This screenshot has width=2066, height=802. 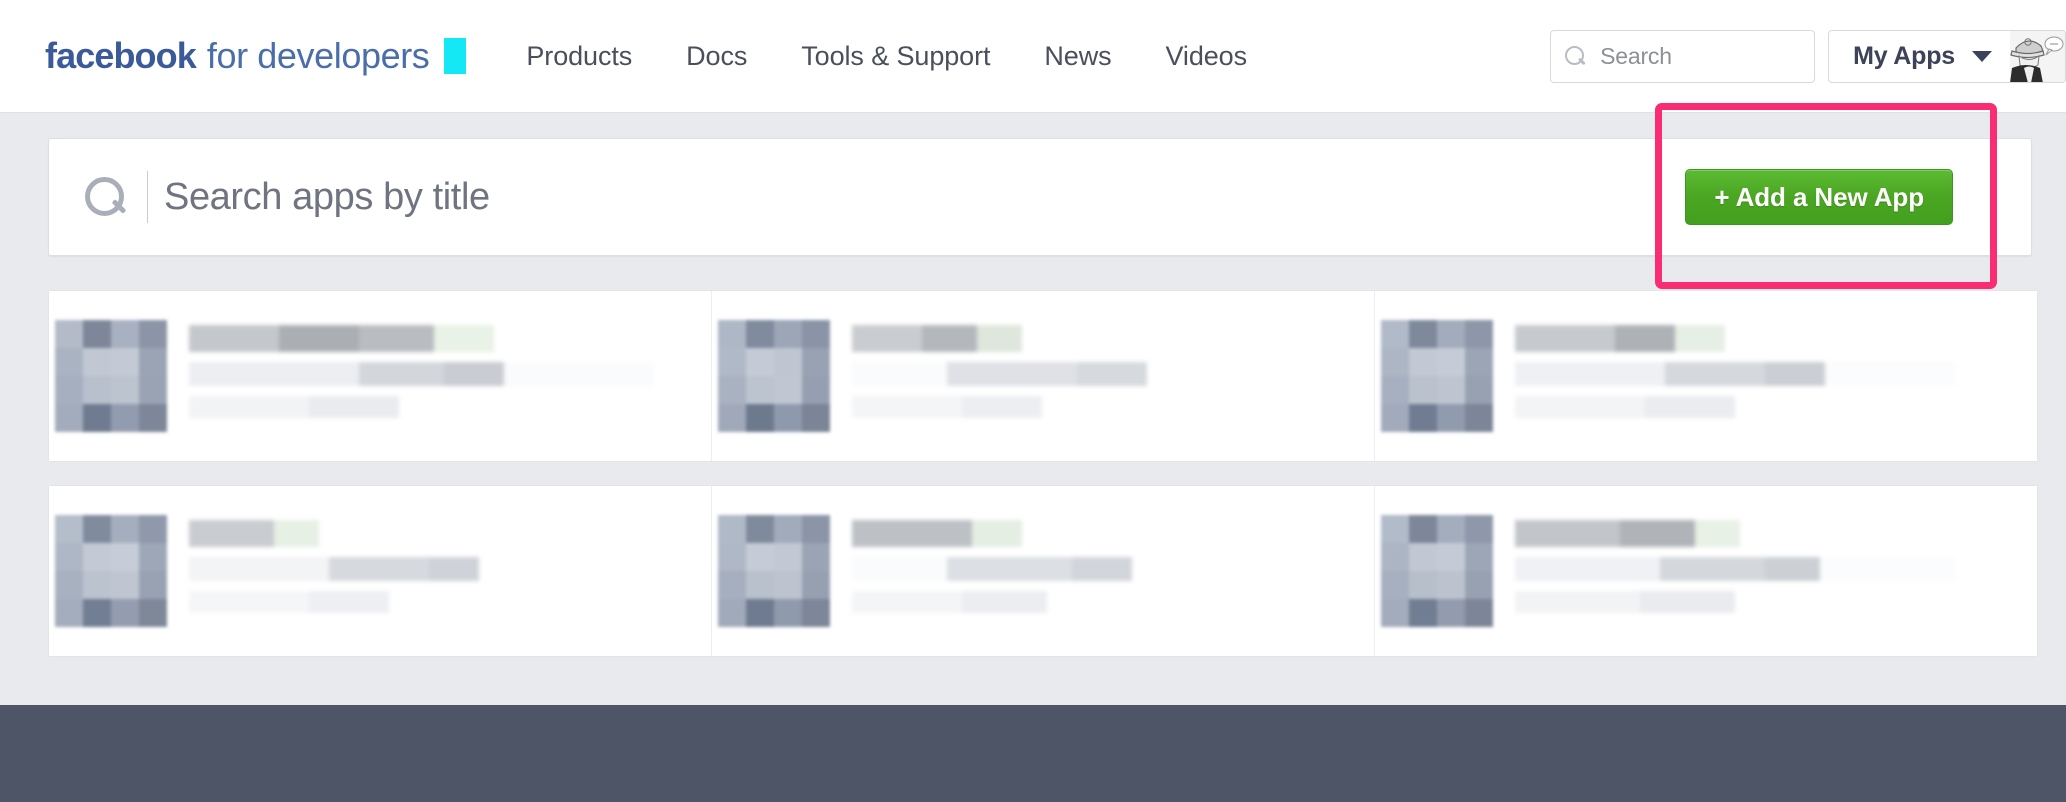 I want to click on header-search-placeholder: Search, so click(x=1636, y=56).